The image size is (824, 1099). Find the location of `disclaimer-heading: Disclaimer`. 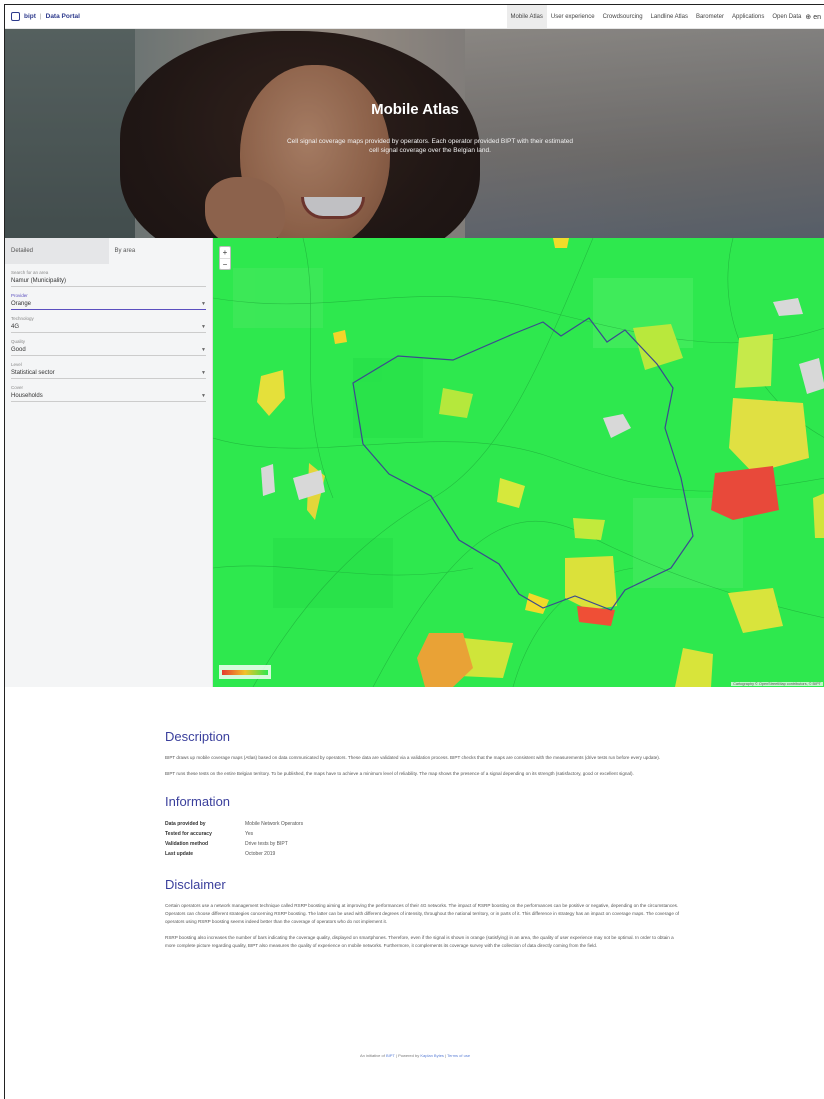

disclaimer-heading: Disclaimer is located at coordinates (195, 884).